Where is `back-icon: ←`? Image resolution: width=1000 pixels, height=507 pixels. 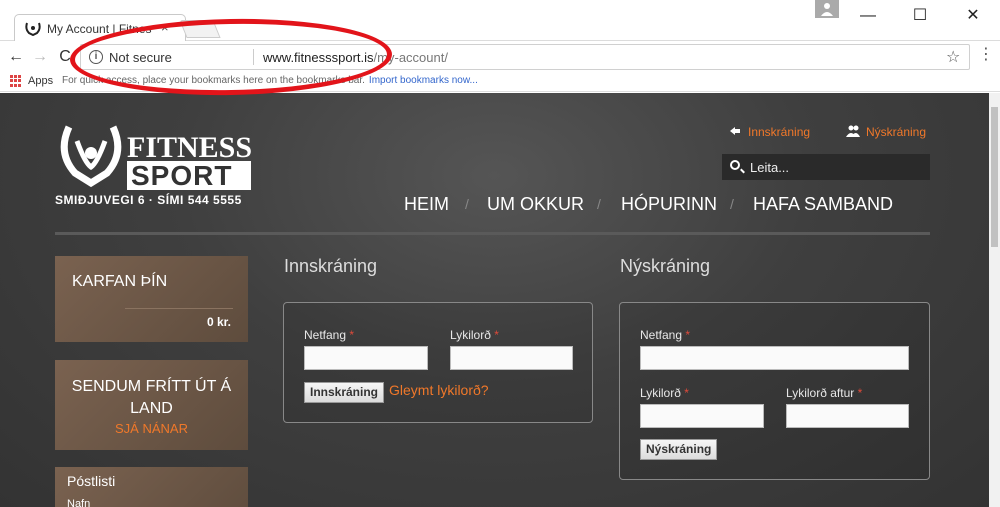
back-icon: ← is located at coordinates (16, 57).